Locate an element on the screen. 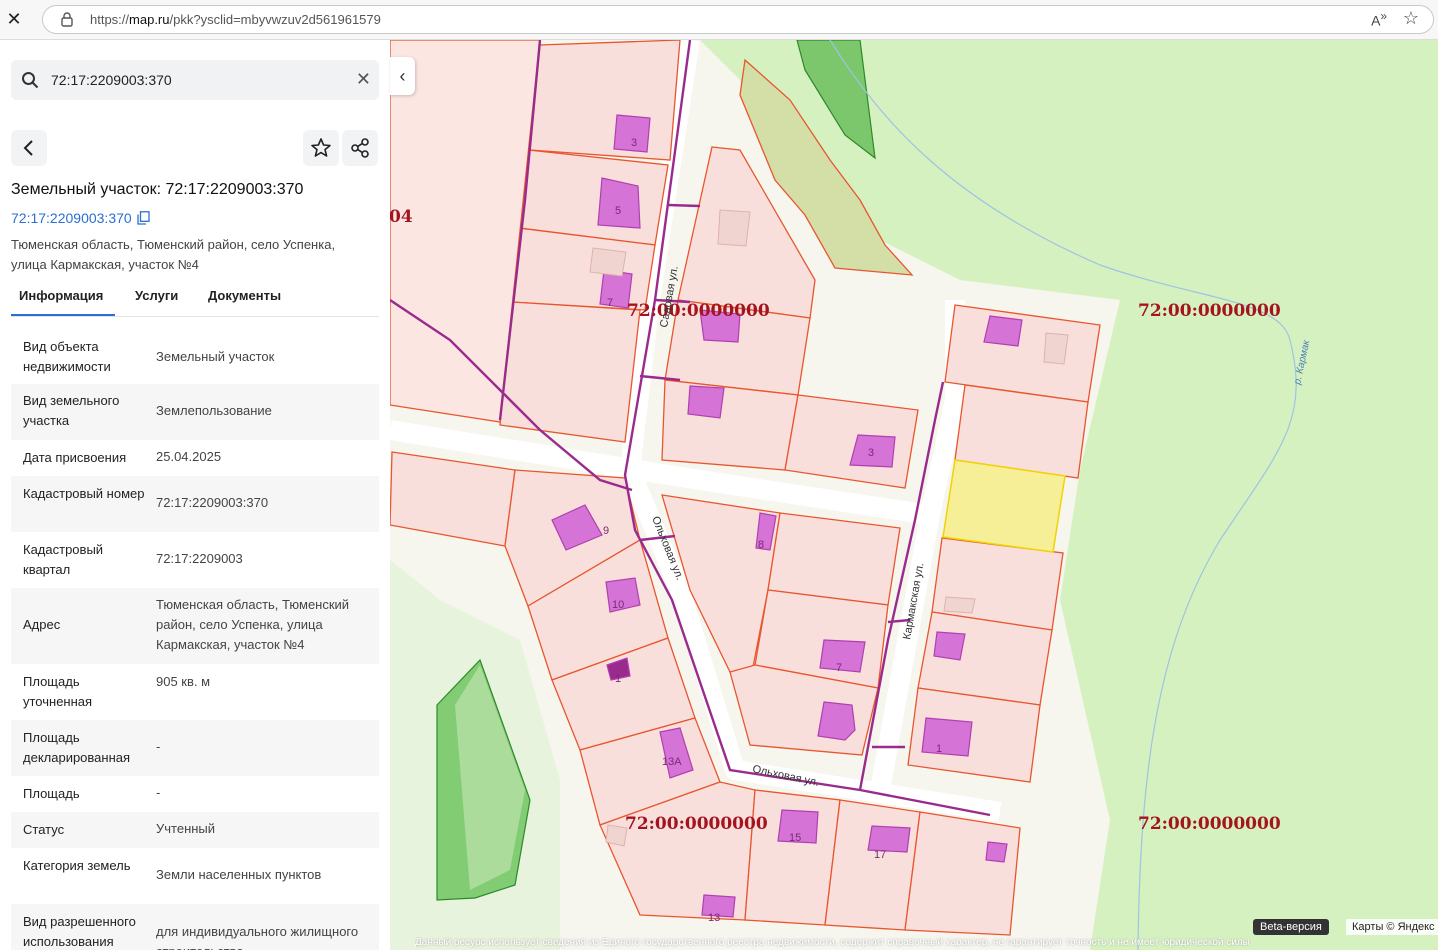 This screenshot has height=950, width=1438. active-tab-indicator is located at coordinates (63, 315).